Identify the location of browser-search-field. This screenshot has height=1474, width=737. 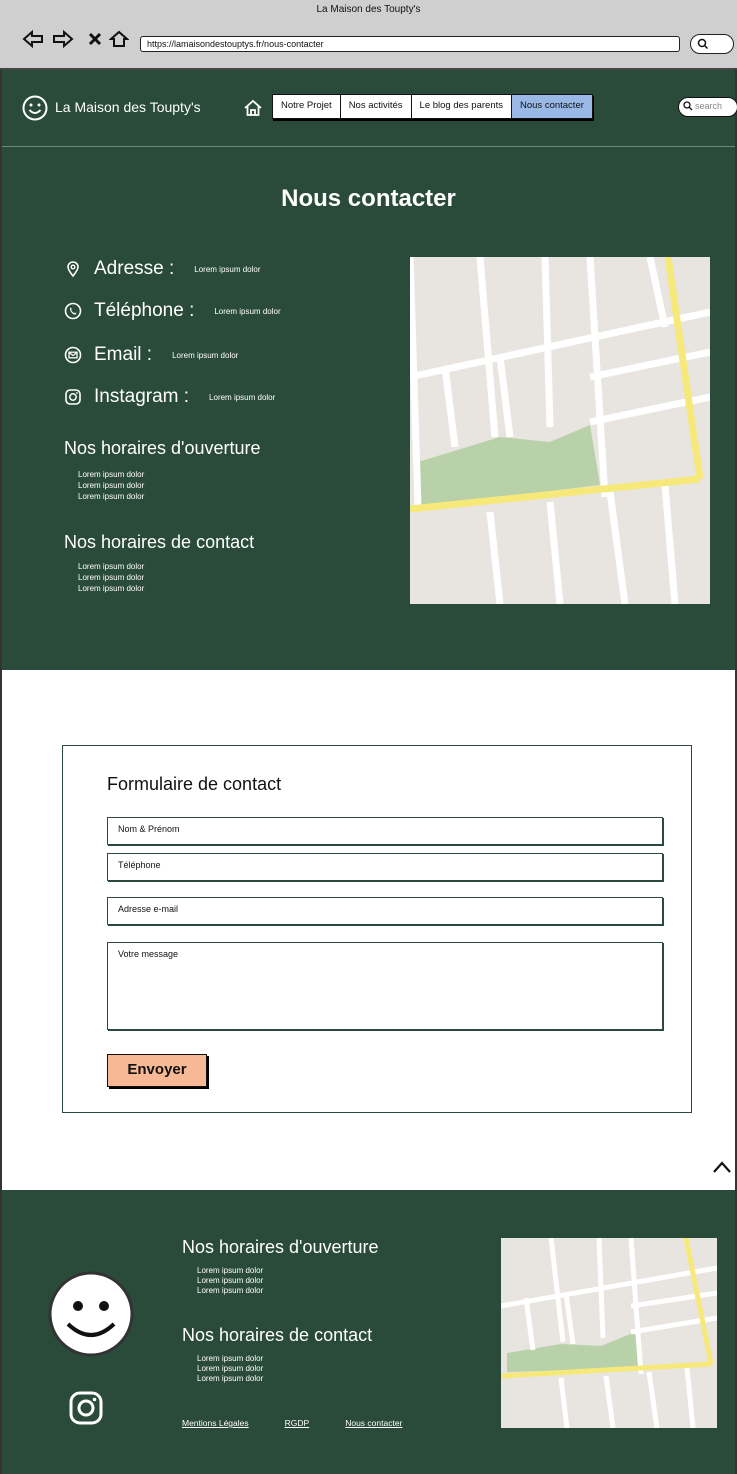
(712, 44).